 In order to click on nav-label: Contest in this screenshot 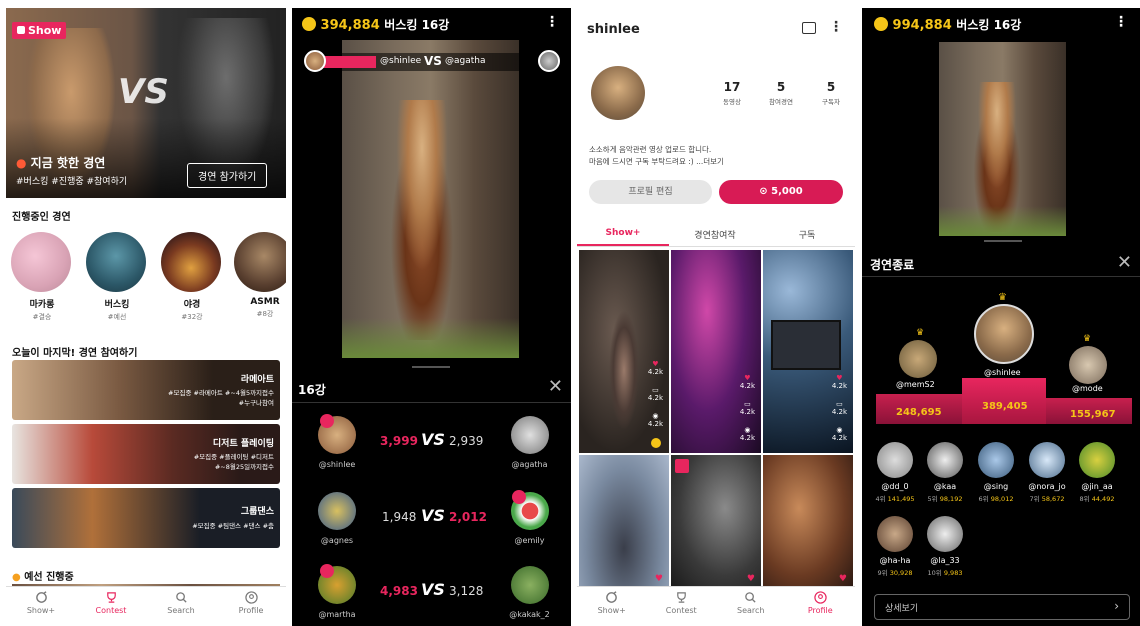, I will do `click(111, 610)`.